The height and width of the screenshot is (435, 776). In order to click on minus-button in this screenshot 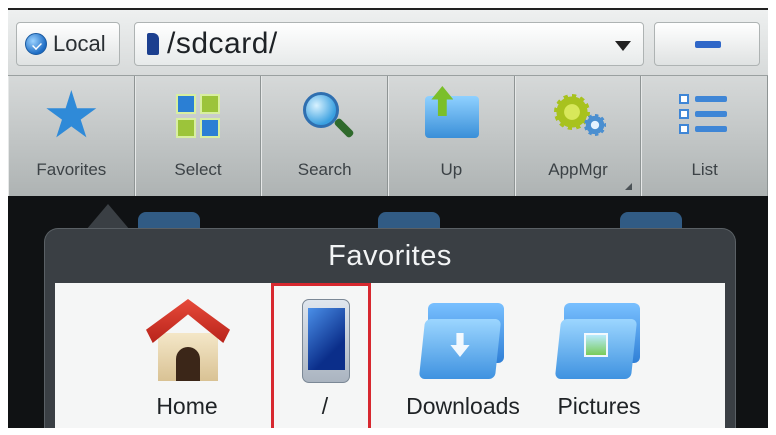, I will do `click(707, 44)`.